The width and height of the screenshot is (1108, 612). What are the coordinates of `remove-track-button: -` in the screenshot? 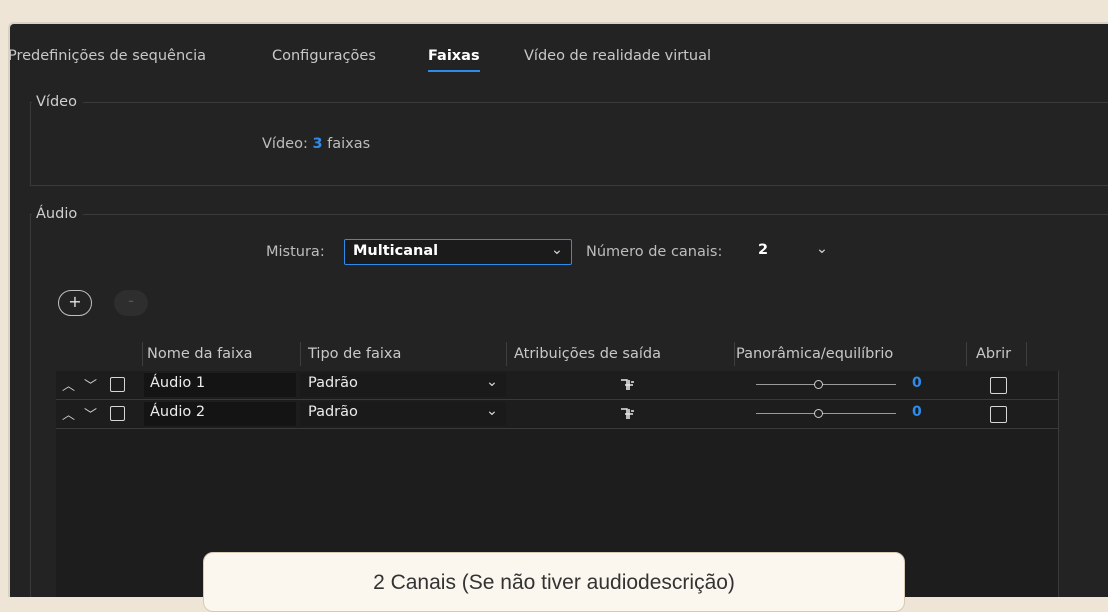 It's located at (131, 303).